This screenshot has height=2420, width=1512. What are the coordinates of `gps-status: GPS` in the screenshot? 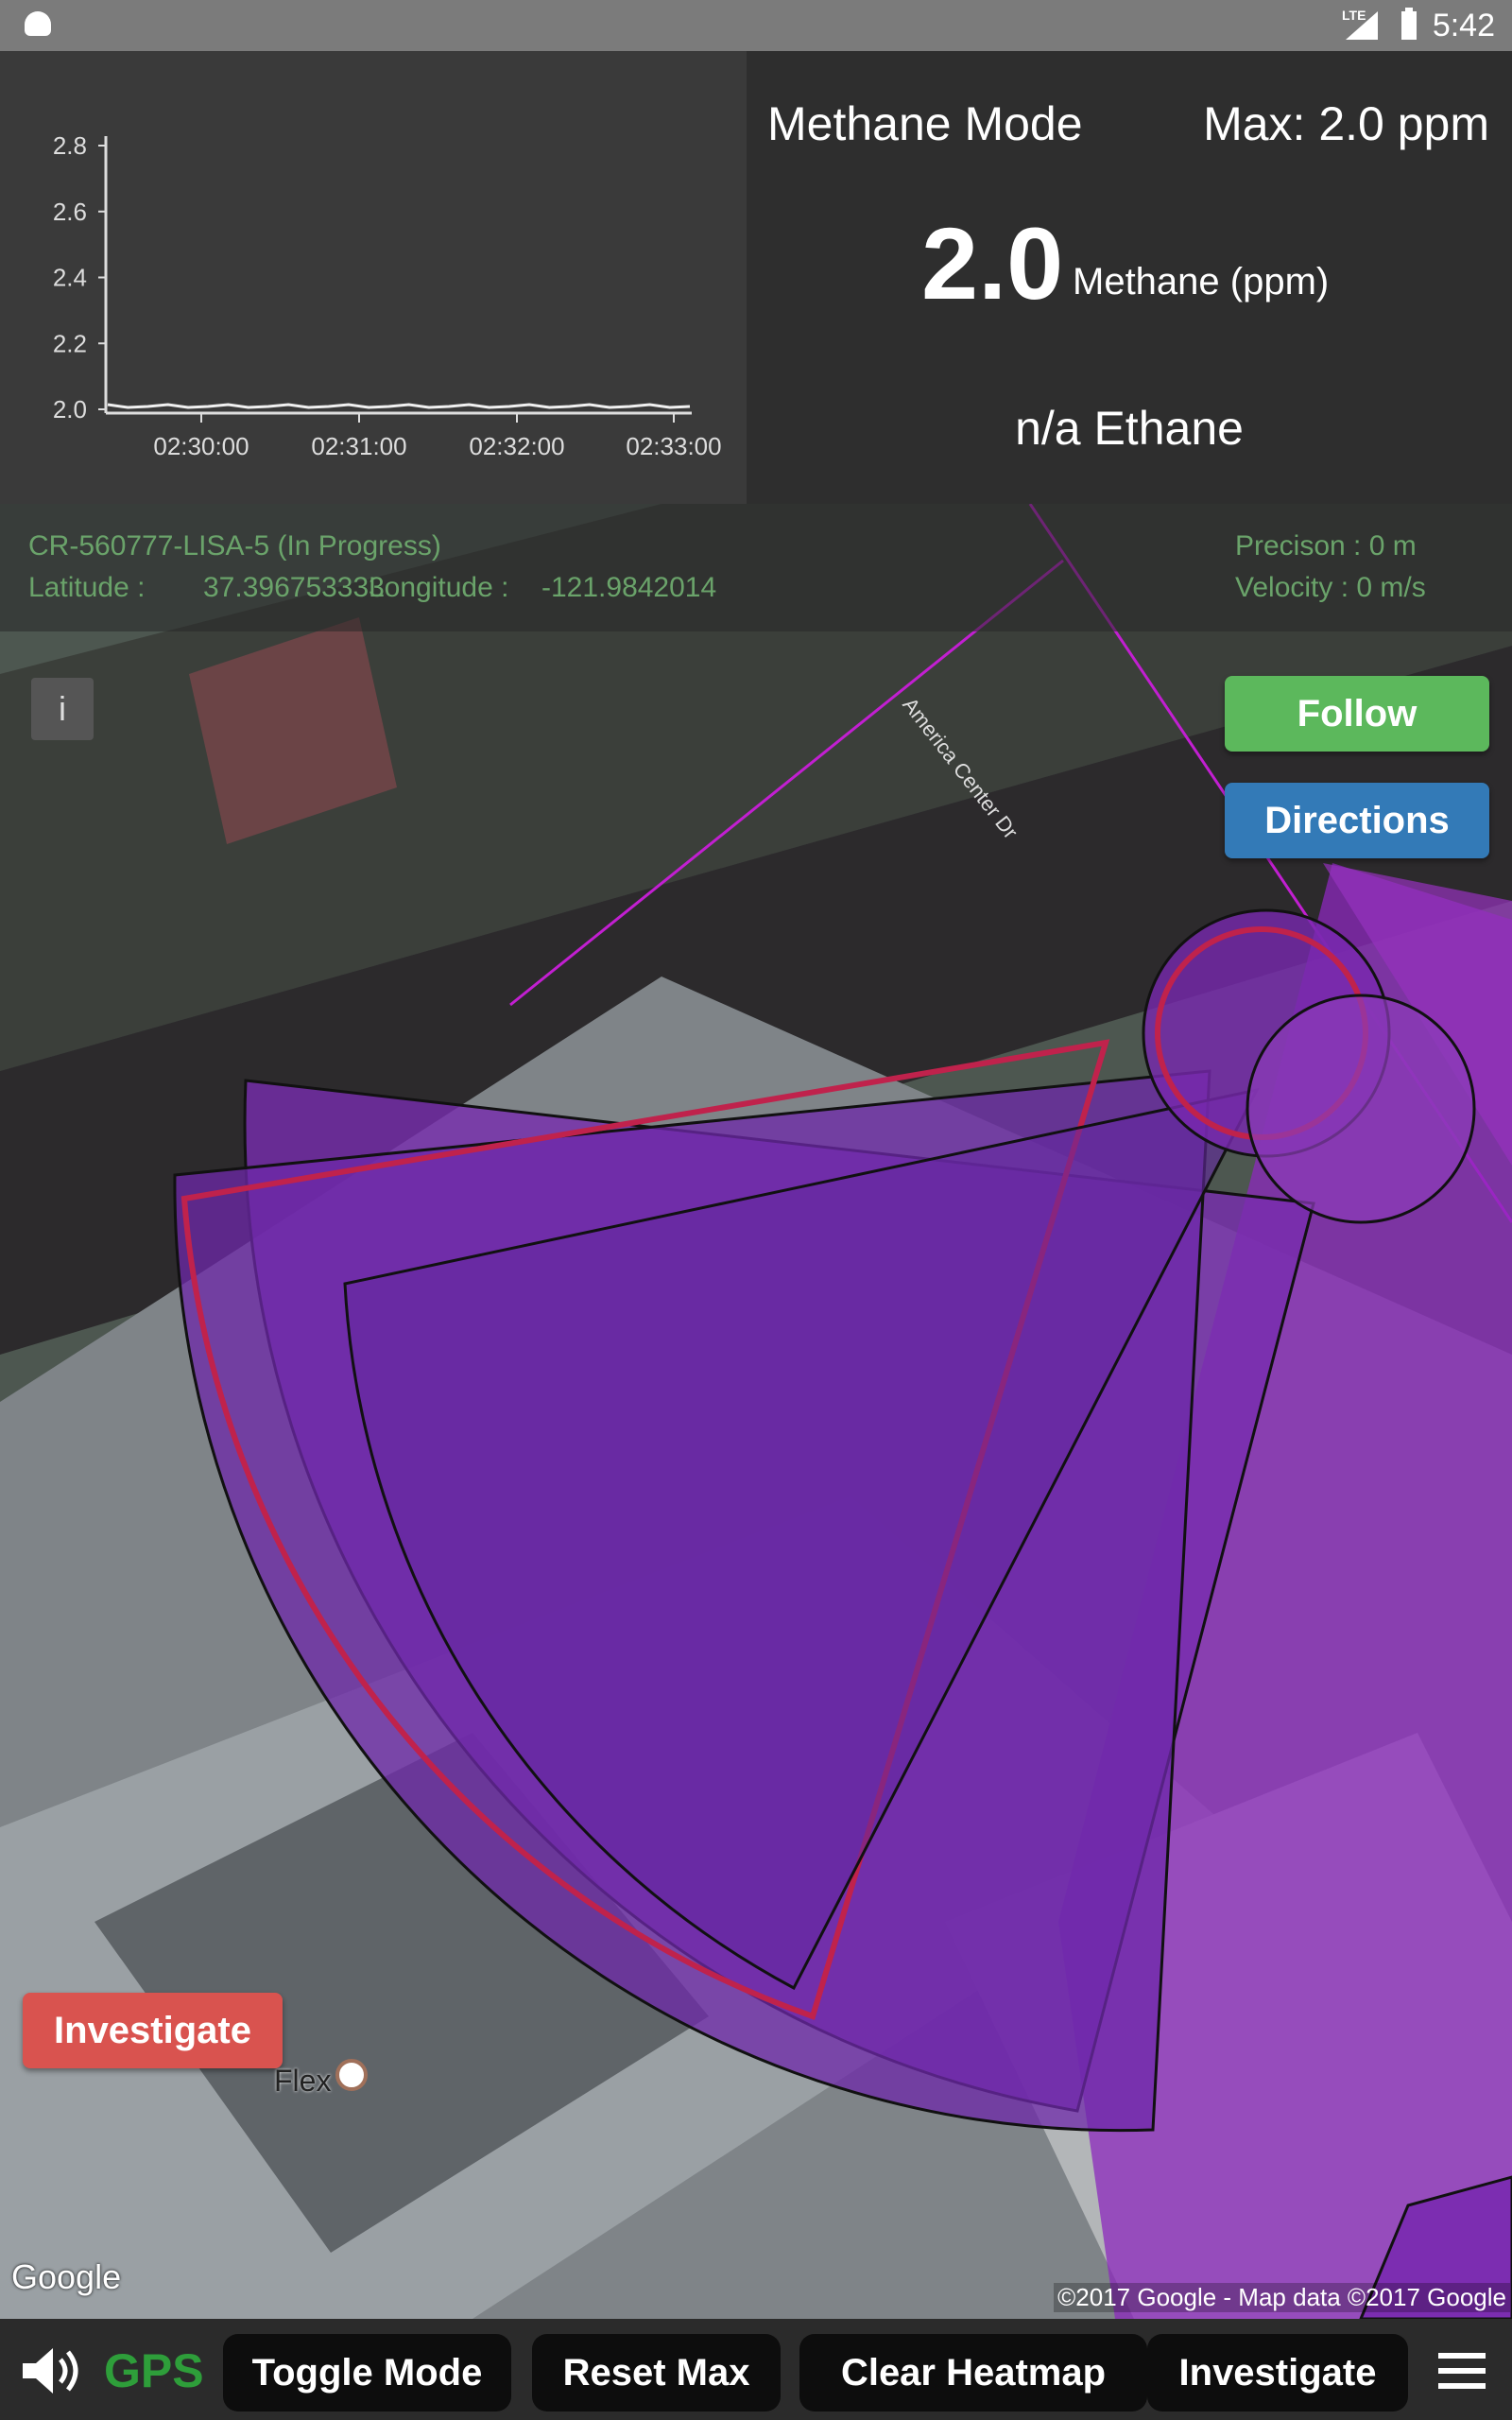 It's located at (154, 2370).